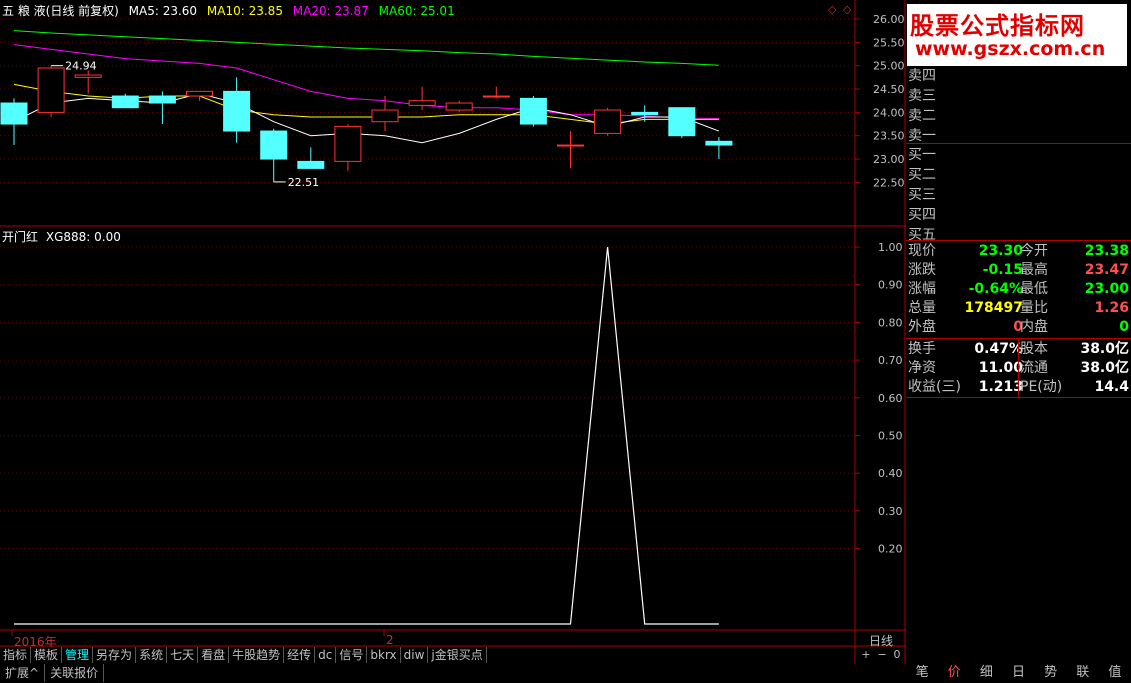 The height and width of the screenshot is (683, 1131). Describe the element at coordinates (995, 289) in the screenshot. I see `quote-value: -0.64%` at that location.